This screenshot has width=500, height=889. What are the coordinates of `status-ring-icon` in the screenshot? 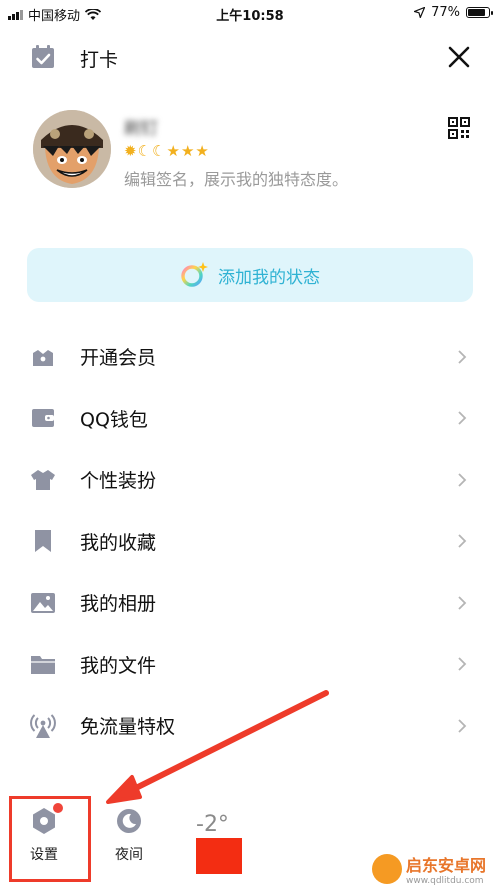 It's located at (194, 274).